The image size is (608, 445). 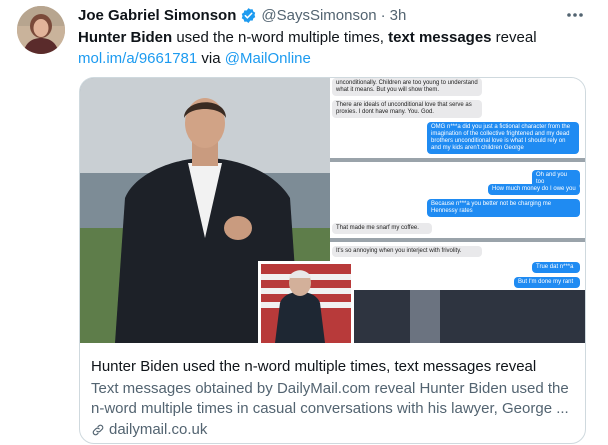 What do you see at coordinates (211, 58) in the screenshot?
I see `tweet-via: via` at bounding box center [211, 58].